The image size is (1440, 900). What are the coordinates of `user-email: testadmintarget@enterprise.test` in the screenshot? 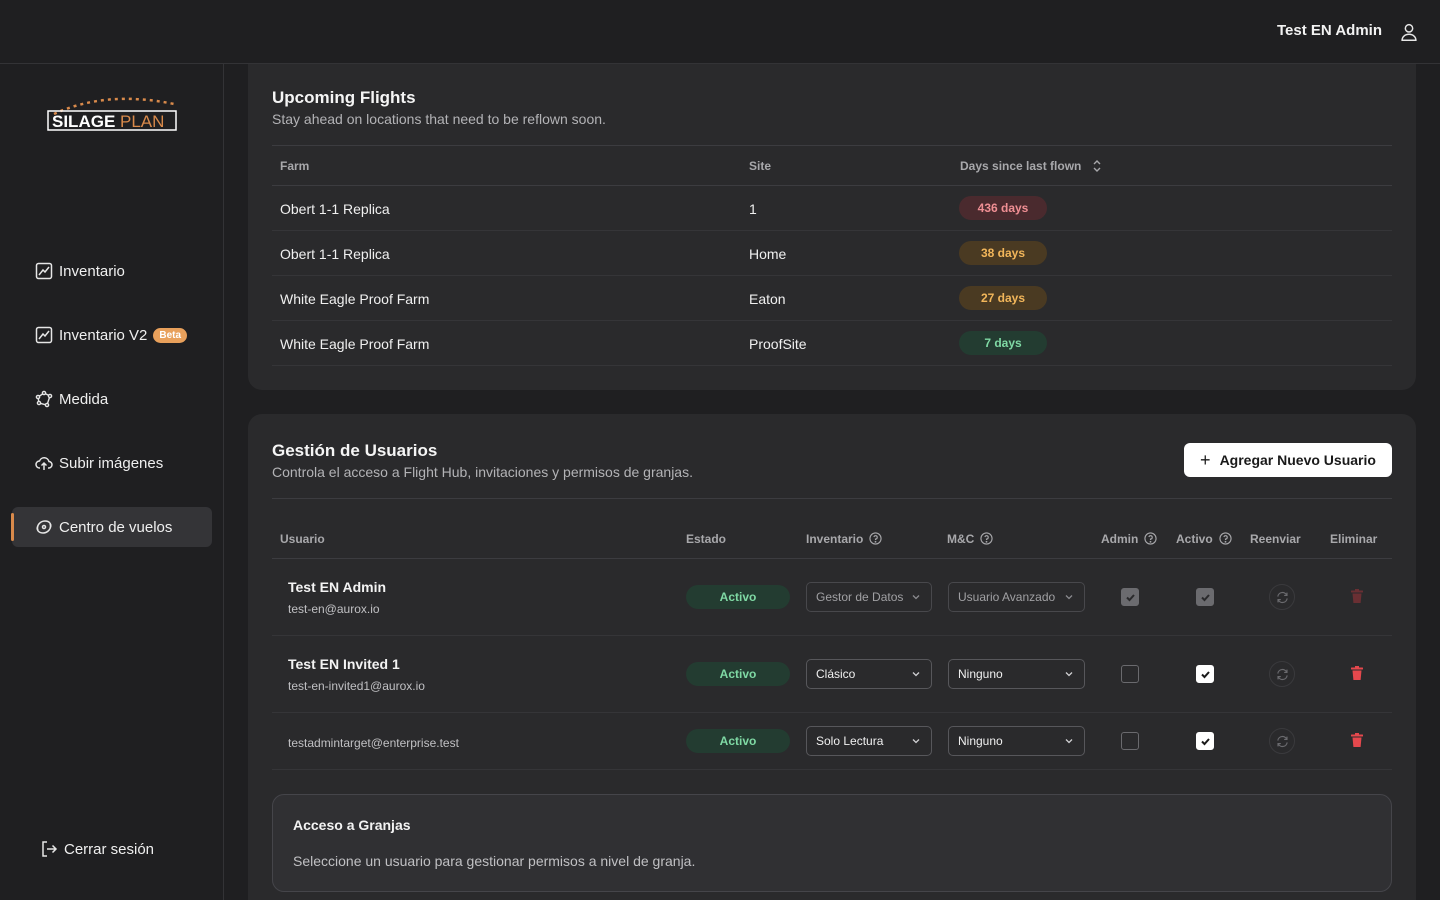 It's located at (373, 743).